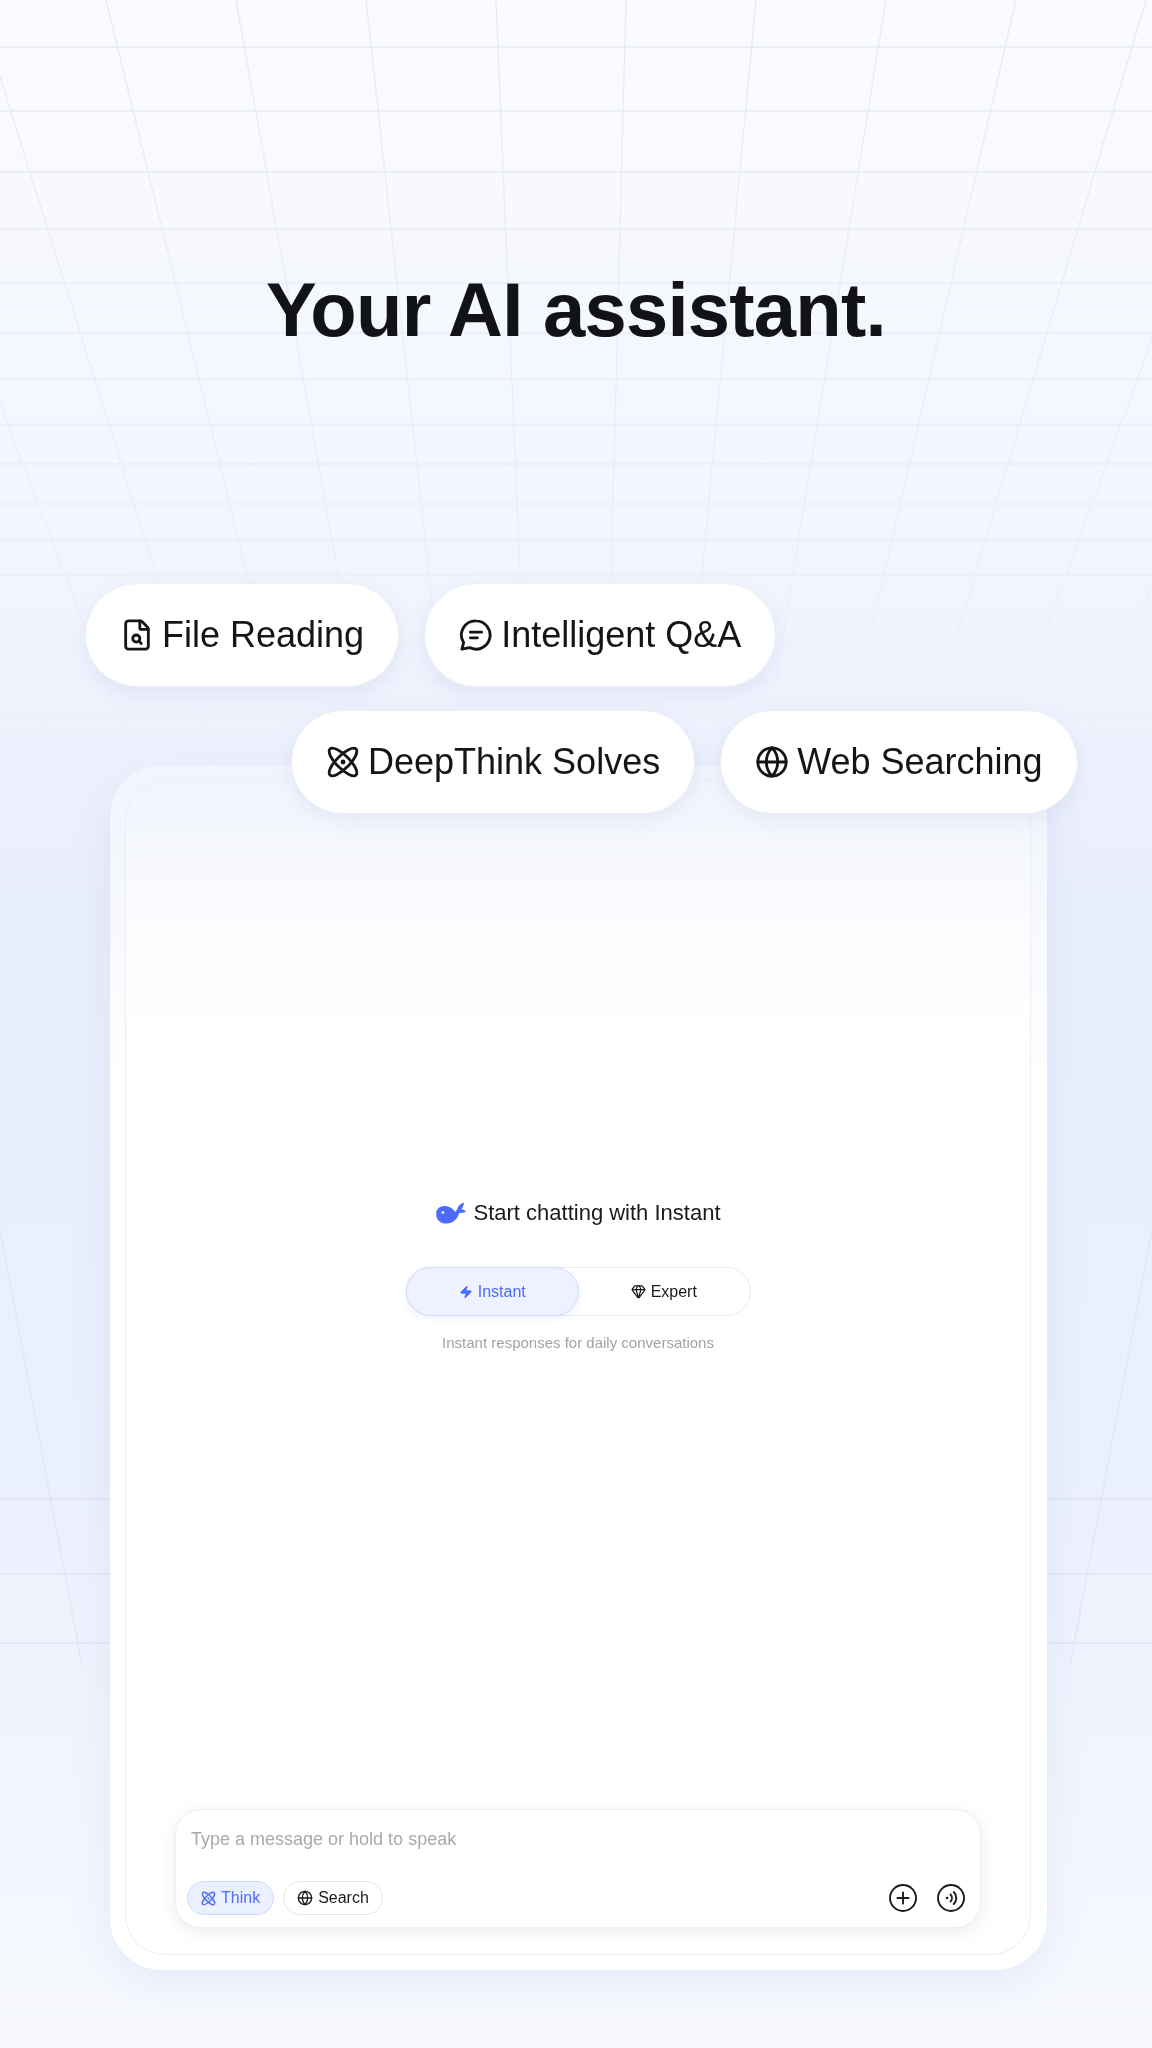 This screenshot has height=2048, width=1152. What do you see at coordinates (638, 1291) in the screenshot?
I see `diamond-icon` at bounding box center [638, 1291].